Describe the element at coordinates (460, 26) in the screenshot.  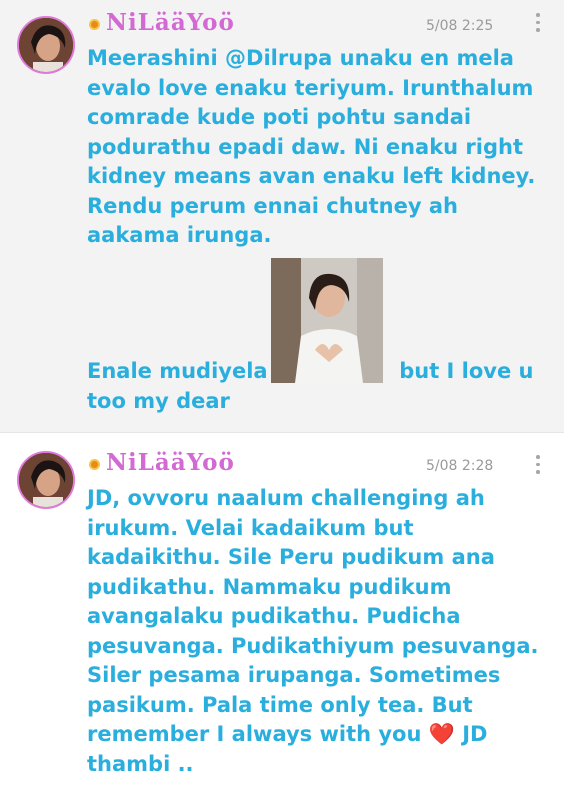
I see `timestamp: 5/08 2:25` at that location.